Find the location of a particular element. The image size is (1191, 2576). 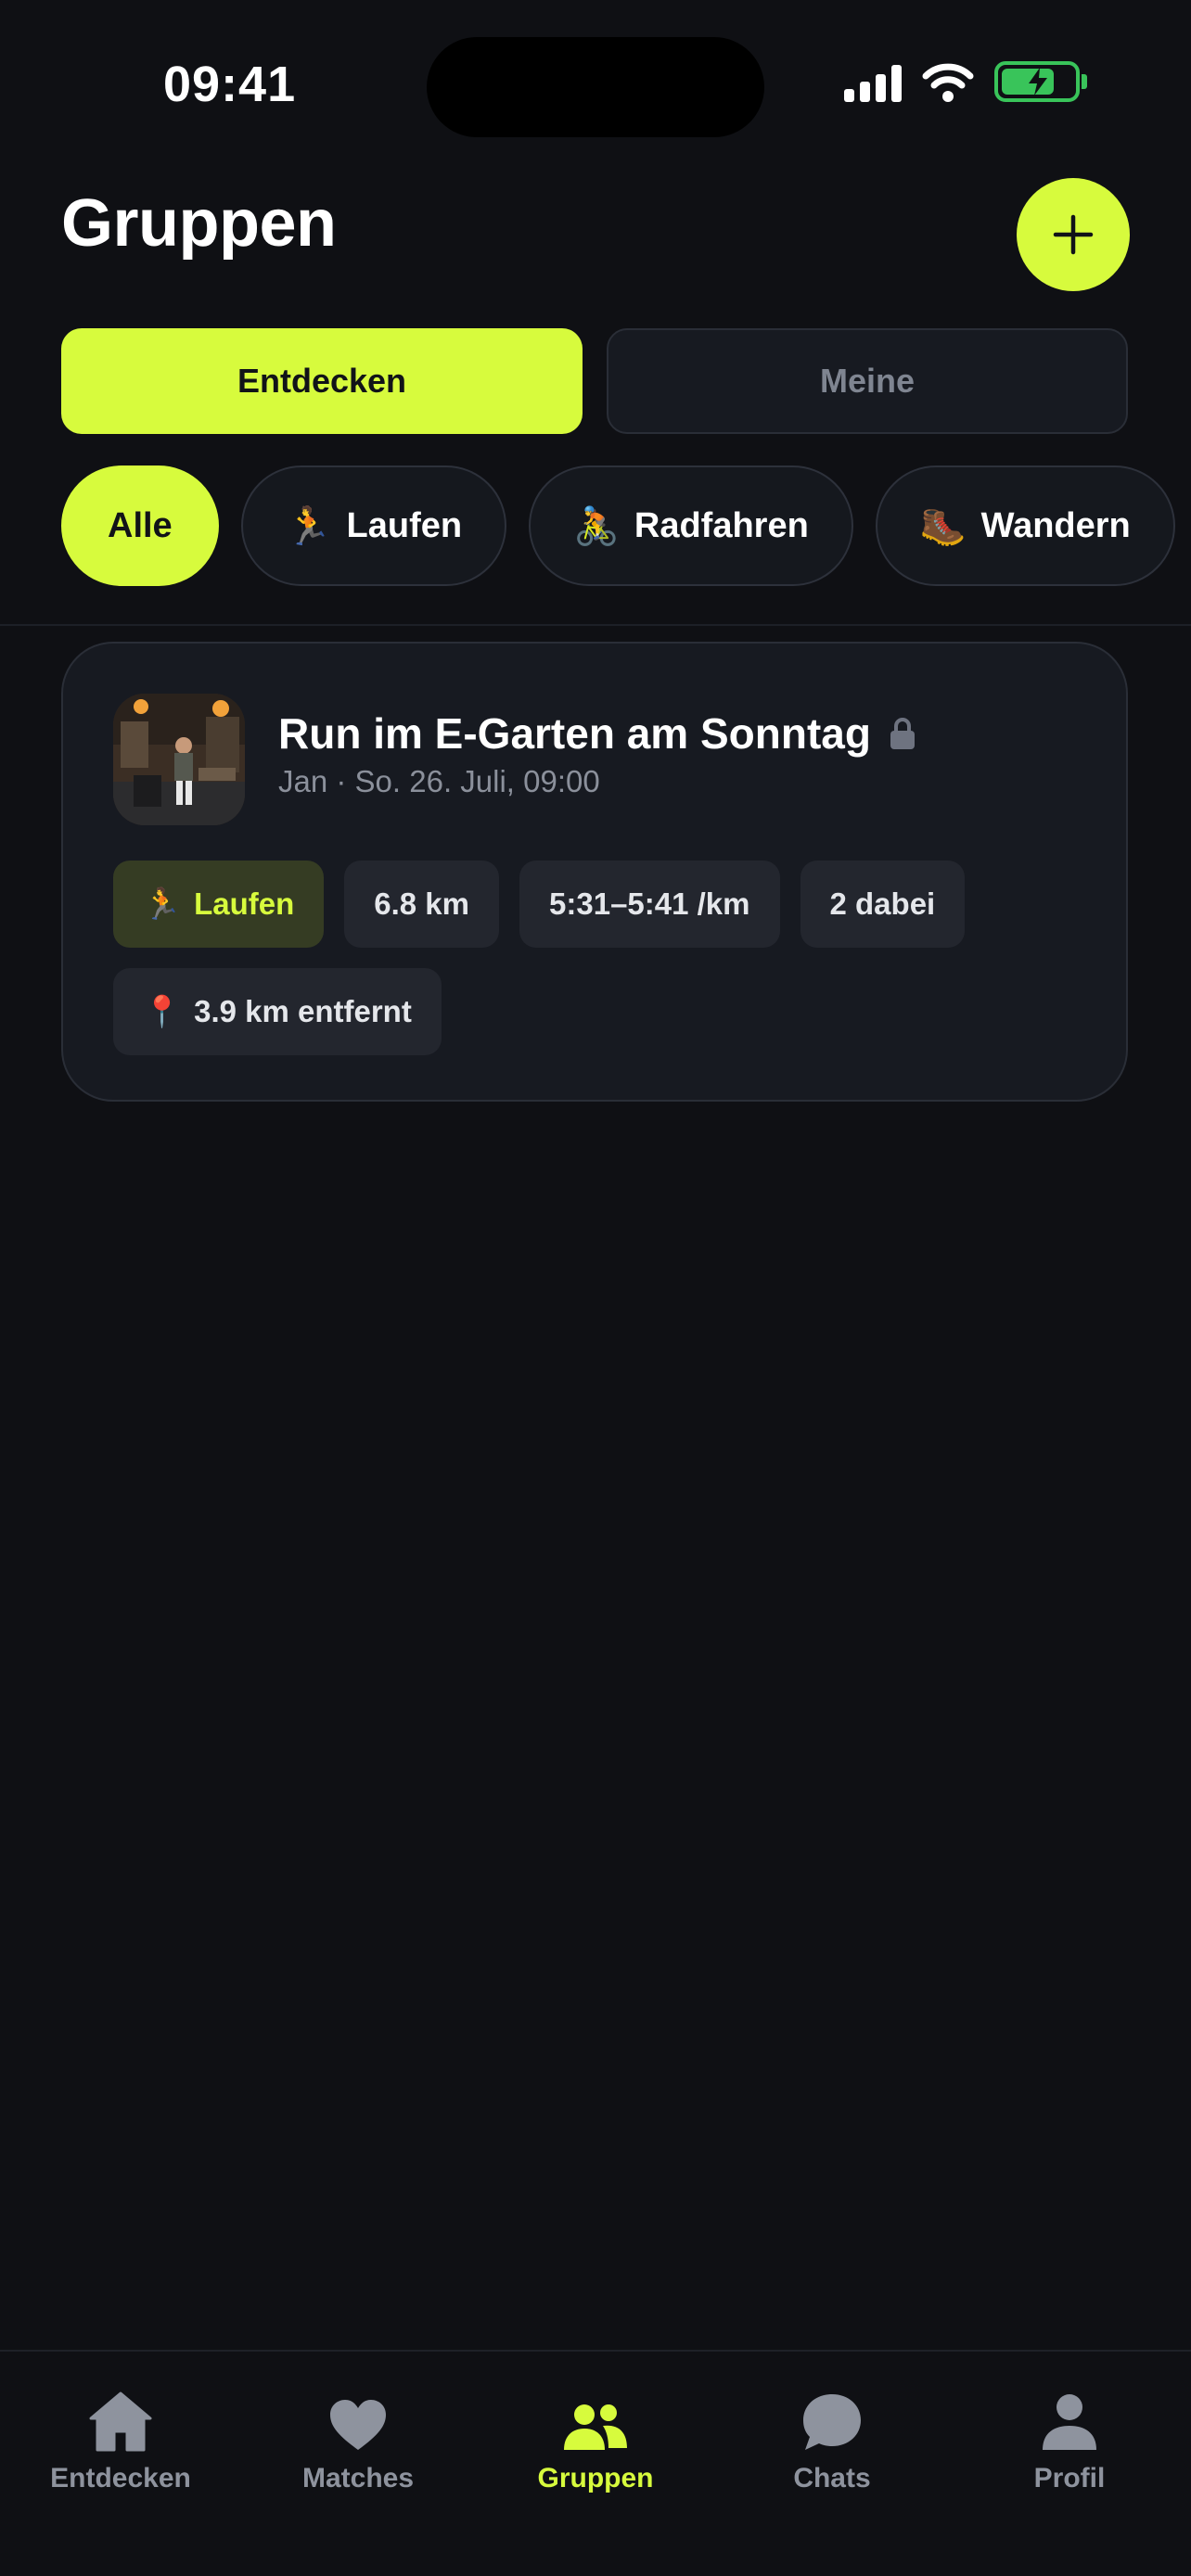

nav-label: Matches is located at coordinates (358, 2478).